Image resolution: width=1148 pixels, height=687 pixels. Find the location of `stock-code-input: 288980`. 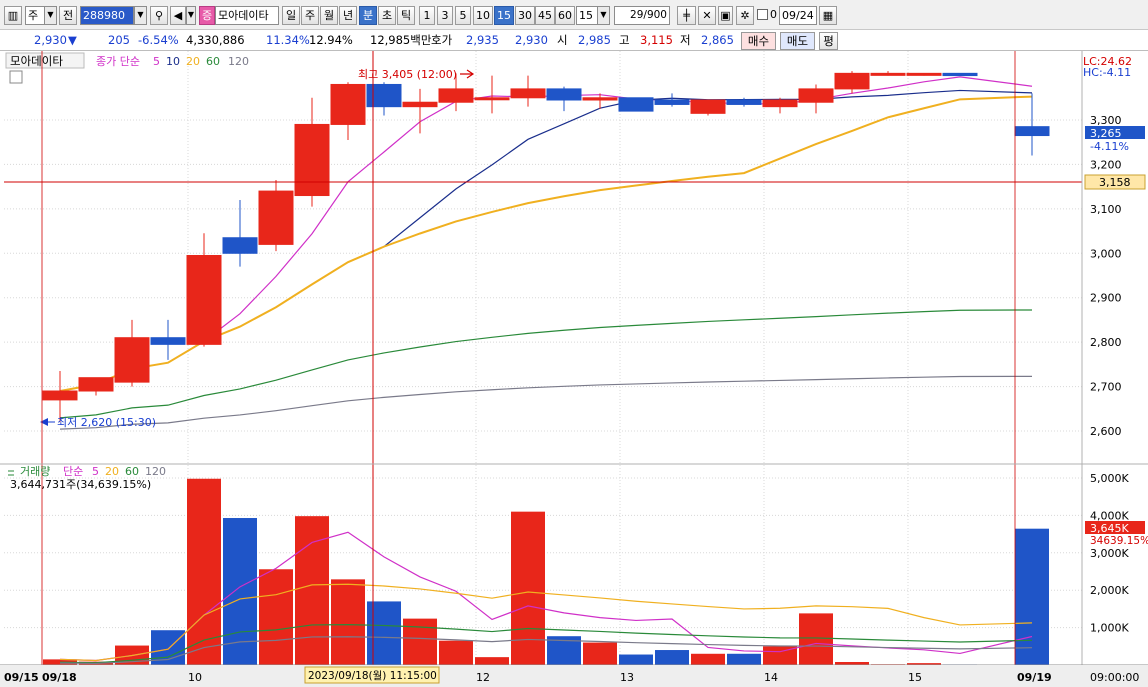

stock-code-input: 288980 is located at coordinates (107, 15).